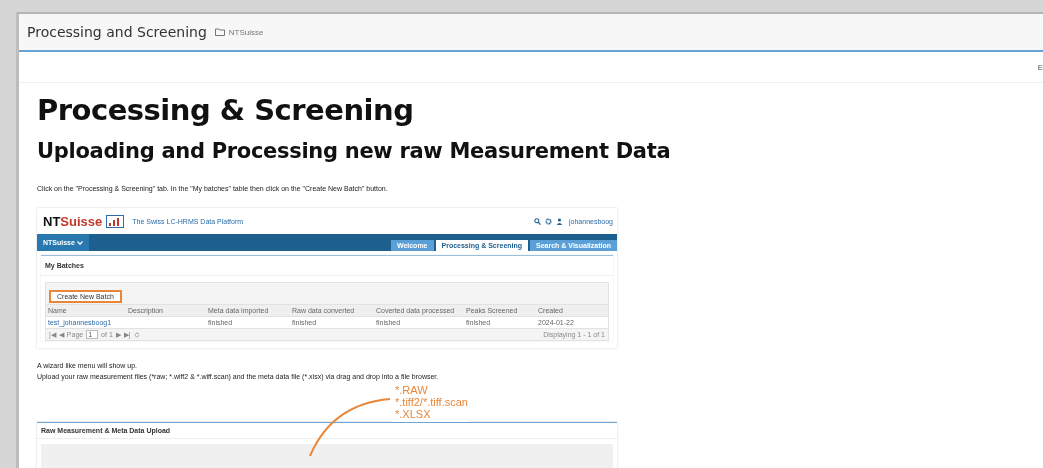 The height and width of the screenshot is (468, 1043). I want to click on settings-icon, so click(548, 221).